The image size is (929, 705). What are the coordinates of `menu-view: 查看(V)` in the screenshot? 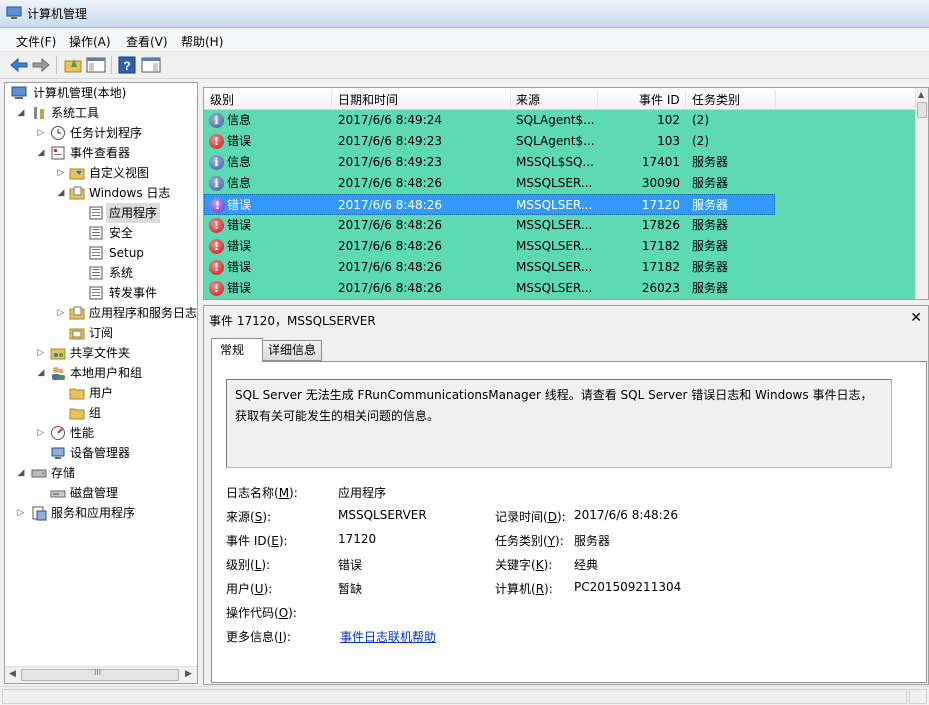 It's located at (147, 41).